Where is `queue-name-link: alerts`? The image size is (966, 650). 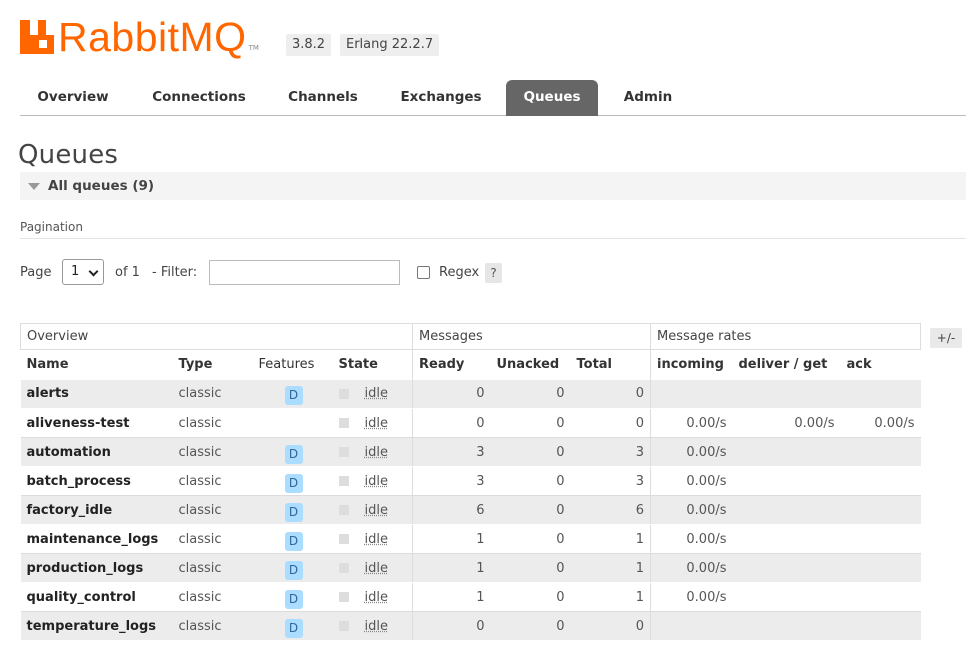
queue-name-link: alerts is located at coordinates (96, 394).